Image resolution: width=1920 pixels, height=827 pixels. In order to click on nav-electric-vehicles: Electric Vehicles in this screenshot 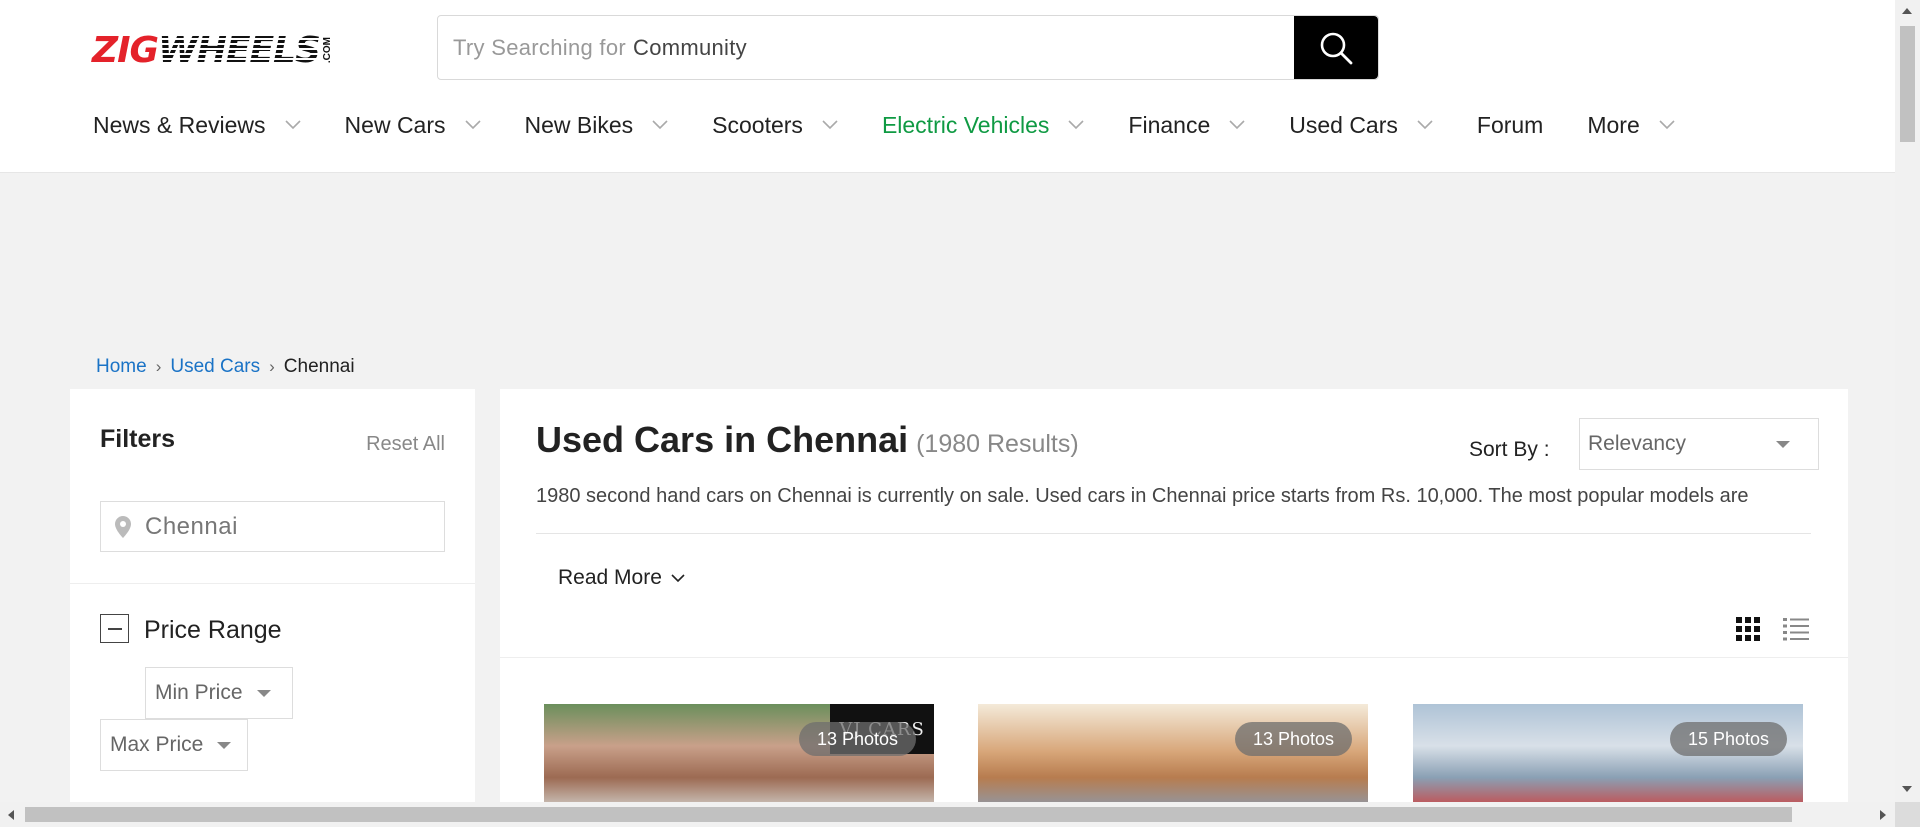, I will do `click(983, 125)`.